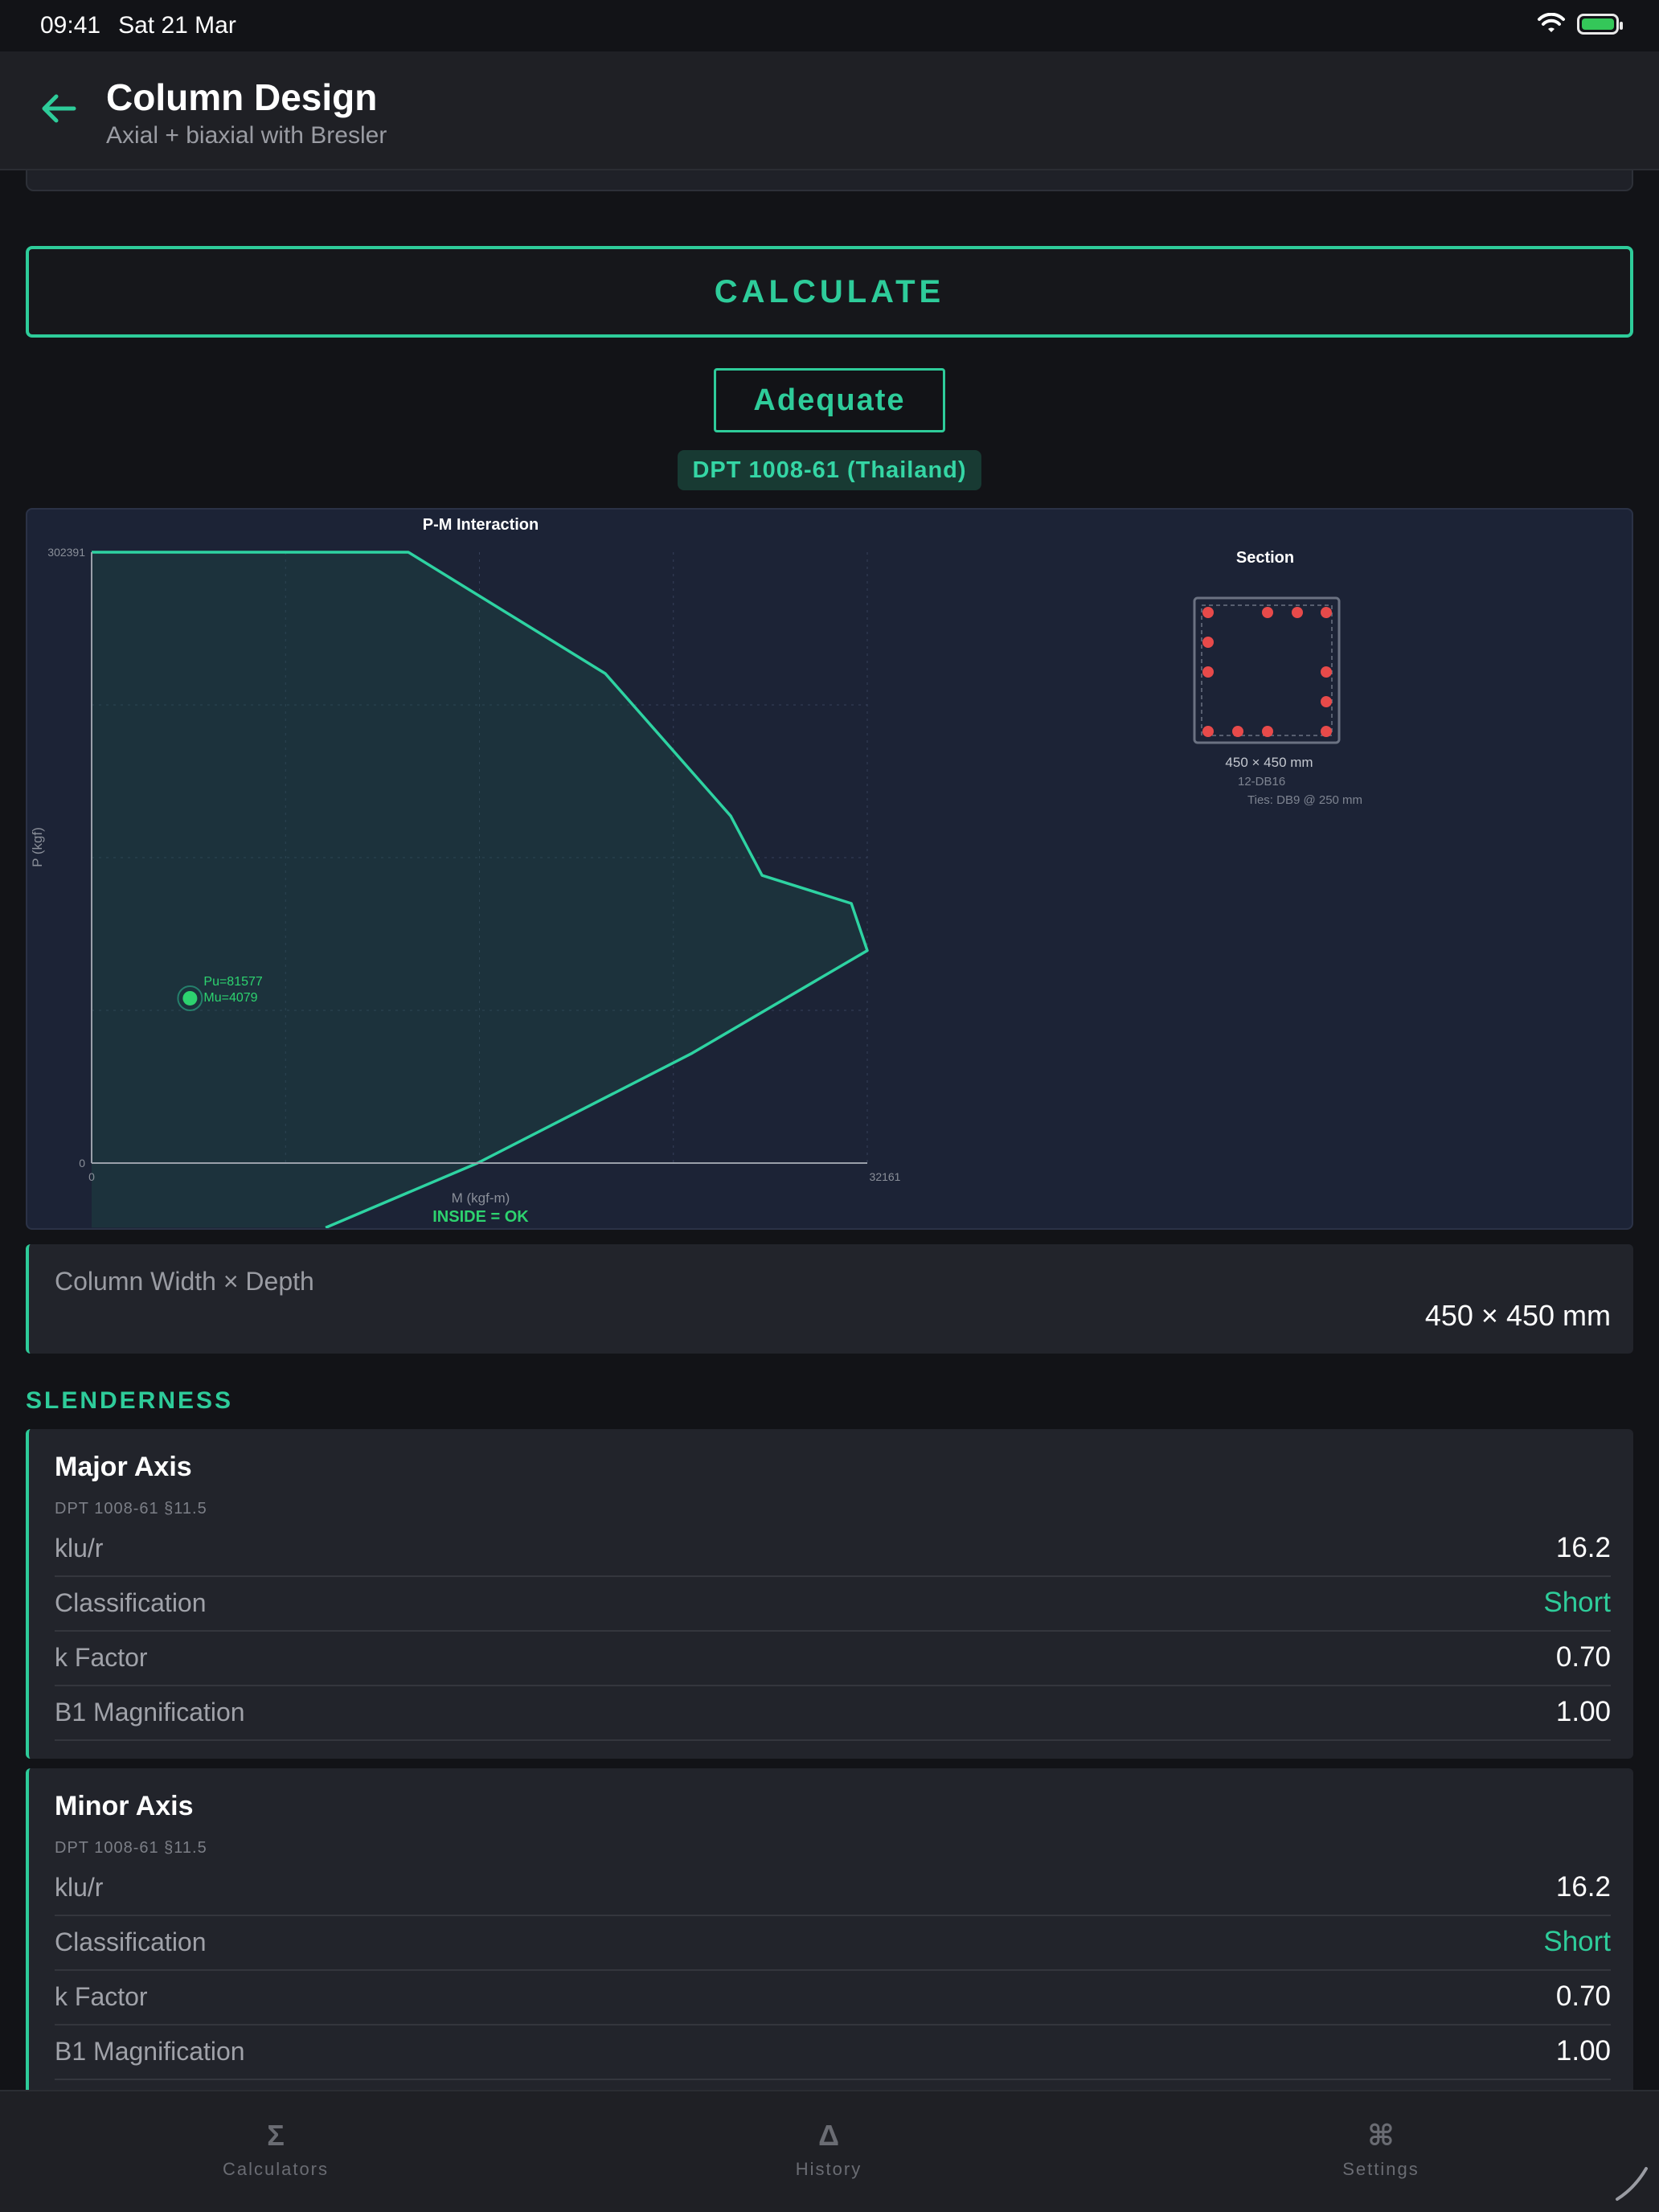 Image resolution: width=1659 pixels, height=2212 pixels. What do you see at coordinates (230, 998) in the screenshot?
I see `demand-point-label-m: Mu=4079` at bounding box center [230, 998].